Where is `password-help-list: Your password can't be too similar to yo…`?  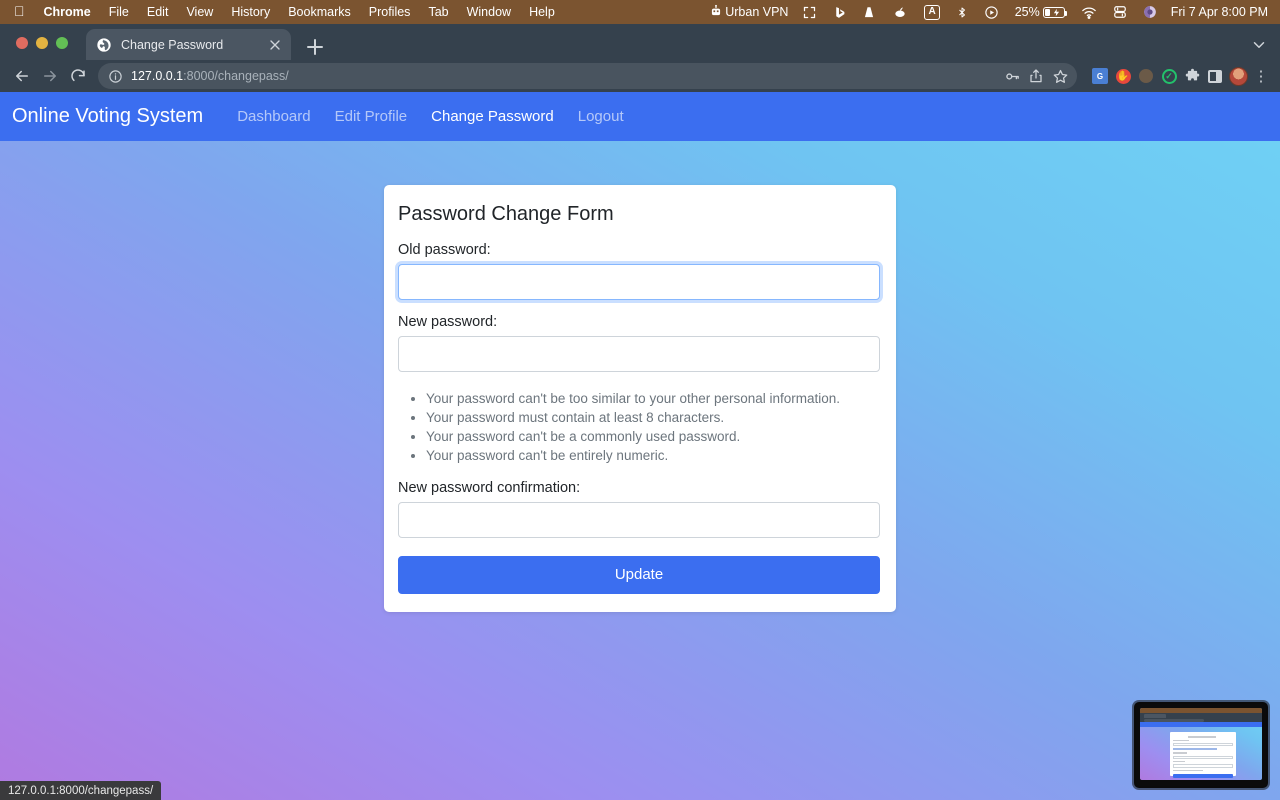
password-help-list: Your password can't be too similar to yo… is located at coordinates (640, 428).